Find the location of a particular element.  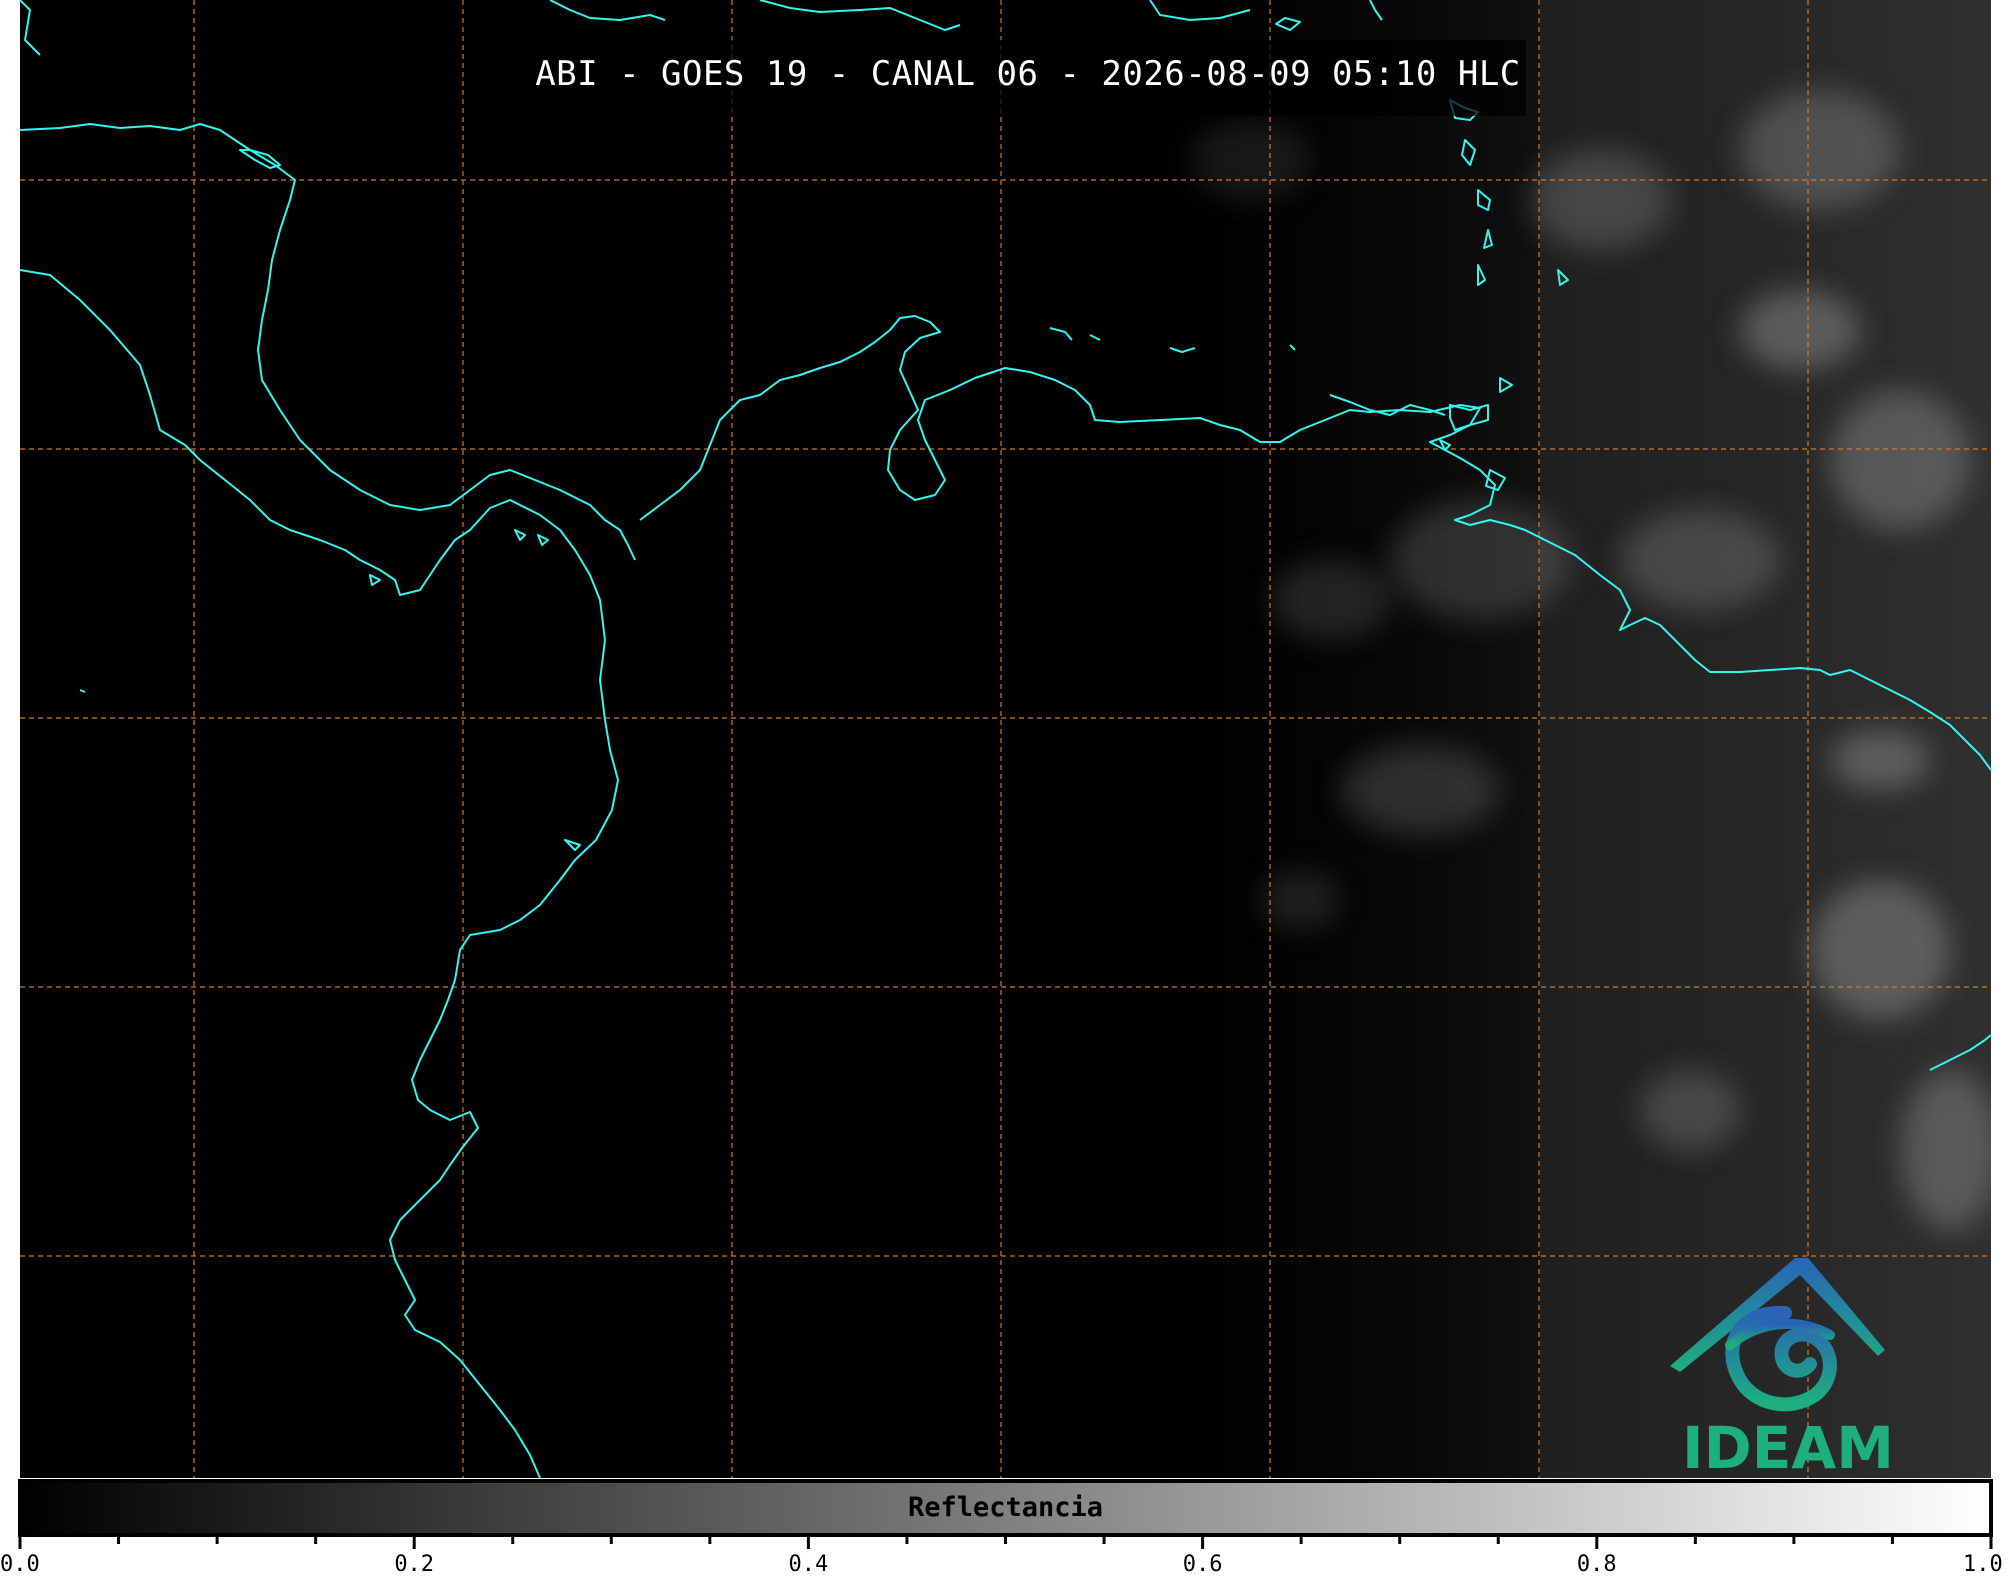

colorbar-tick-label: 0.0 is located at coordinates (20, 1564).